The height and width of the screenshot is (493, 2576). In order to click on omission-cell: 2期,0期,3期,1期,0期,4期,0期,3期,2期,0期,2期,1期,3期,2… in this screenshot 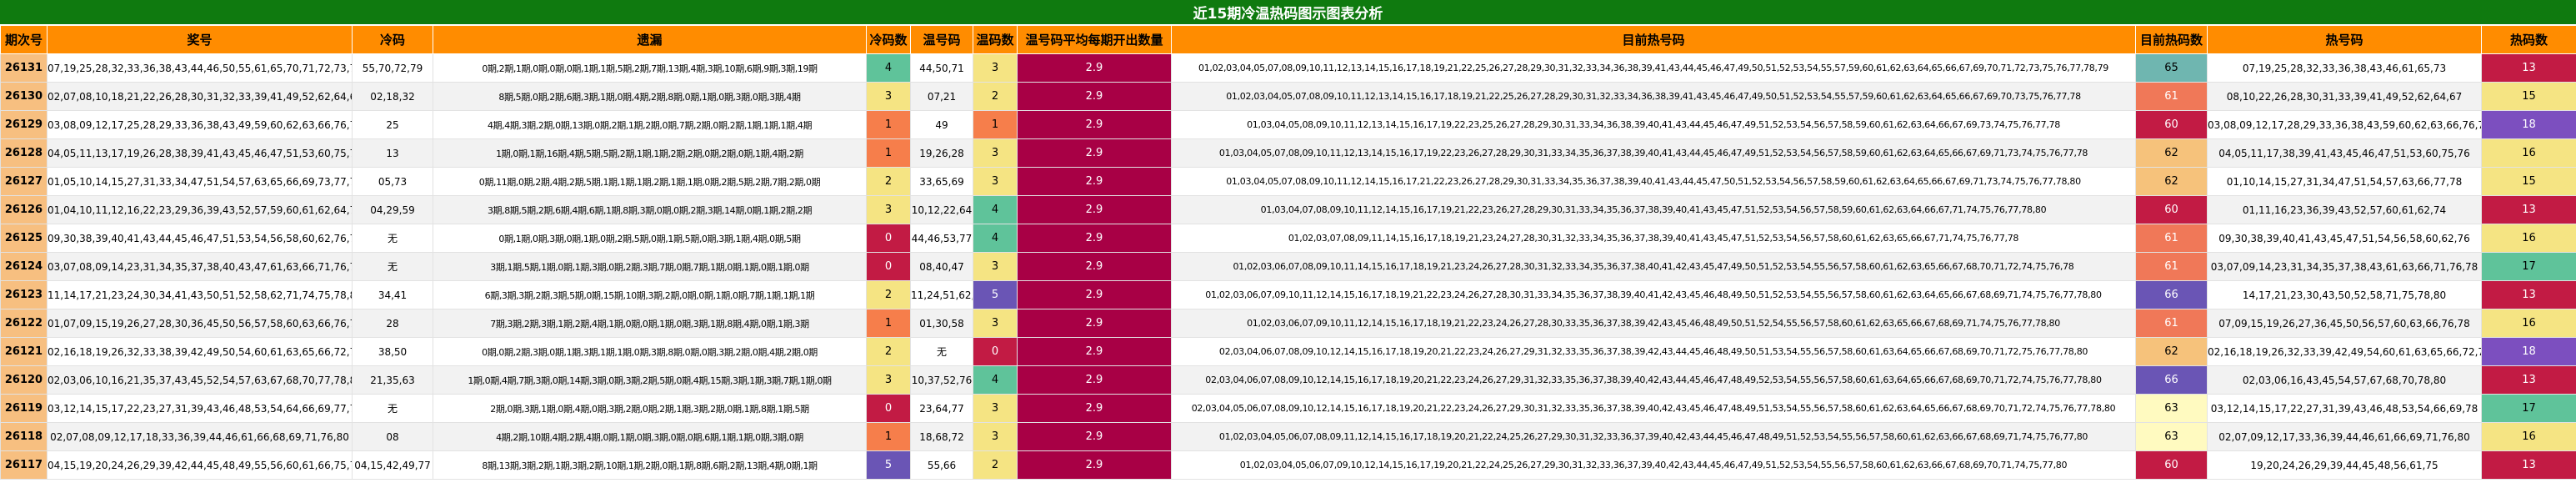, I will do `click(650, 408)`.